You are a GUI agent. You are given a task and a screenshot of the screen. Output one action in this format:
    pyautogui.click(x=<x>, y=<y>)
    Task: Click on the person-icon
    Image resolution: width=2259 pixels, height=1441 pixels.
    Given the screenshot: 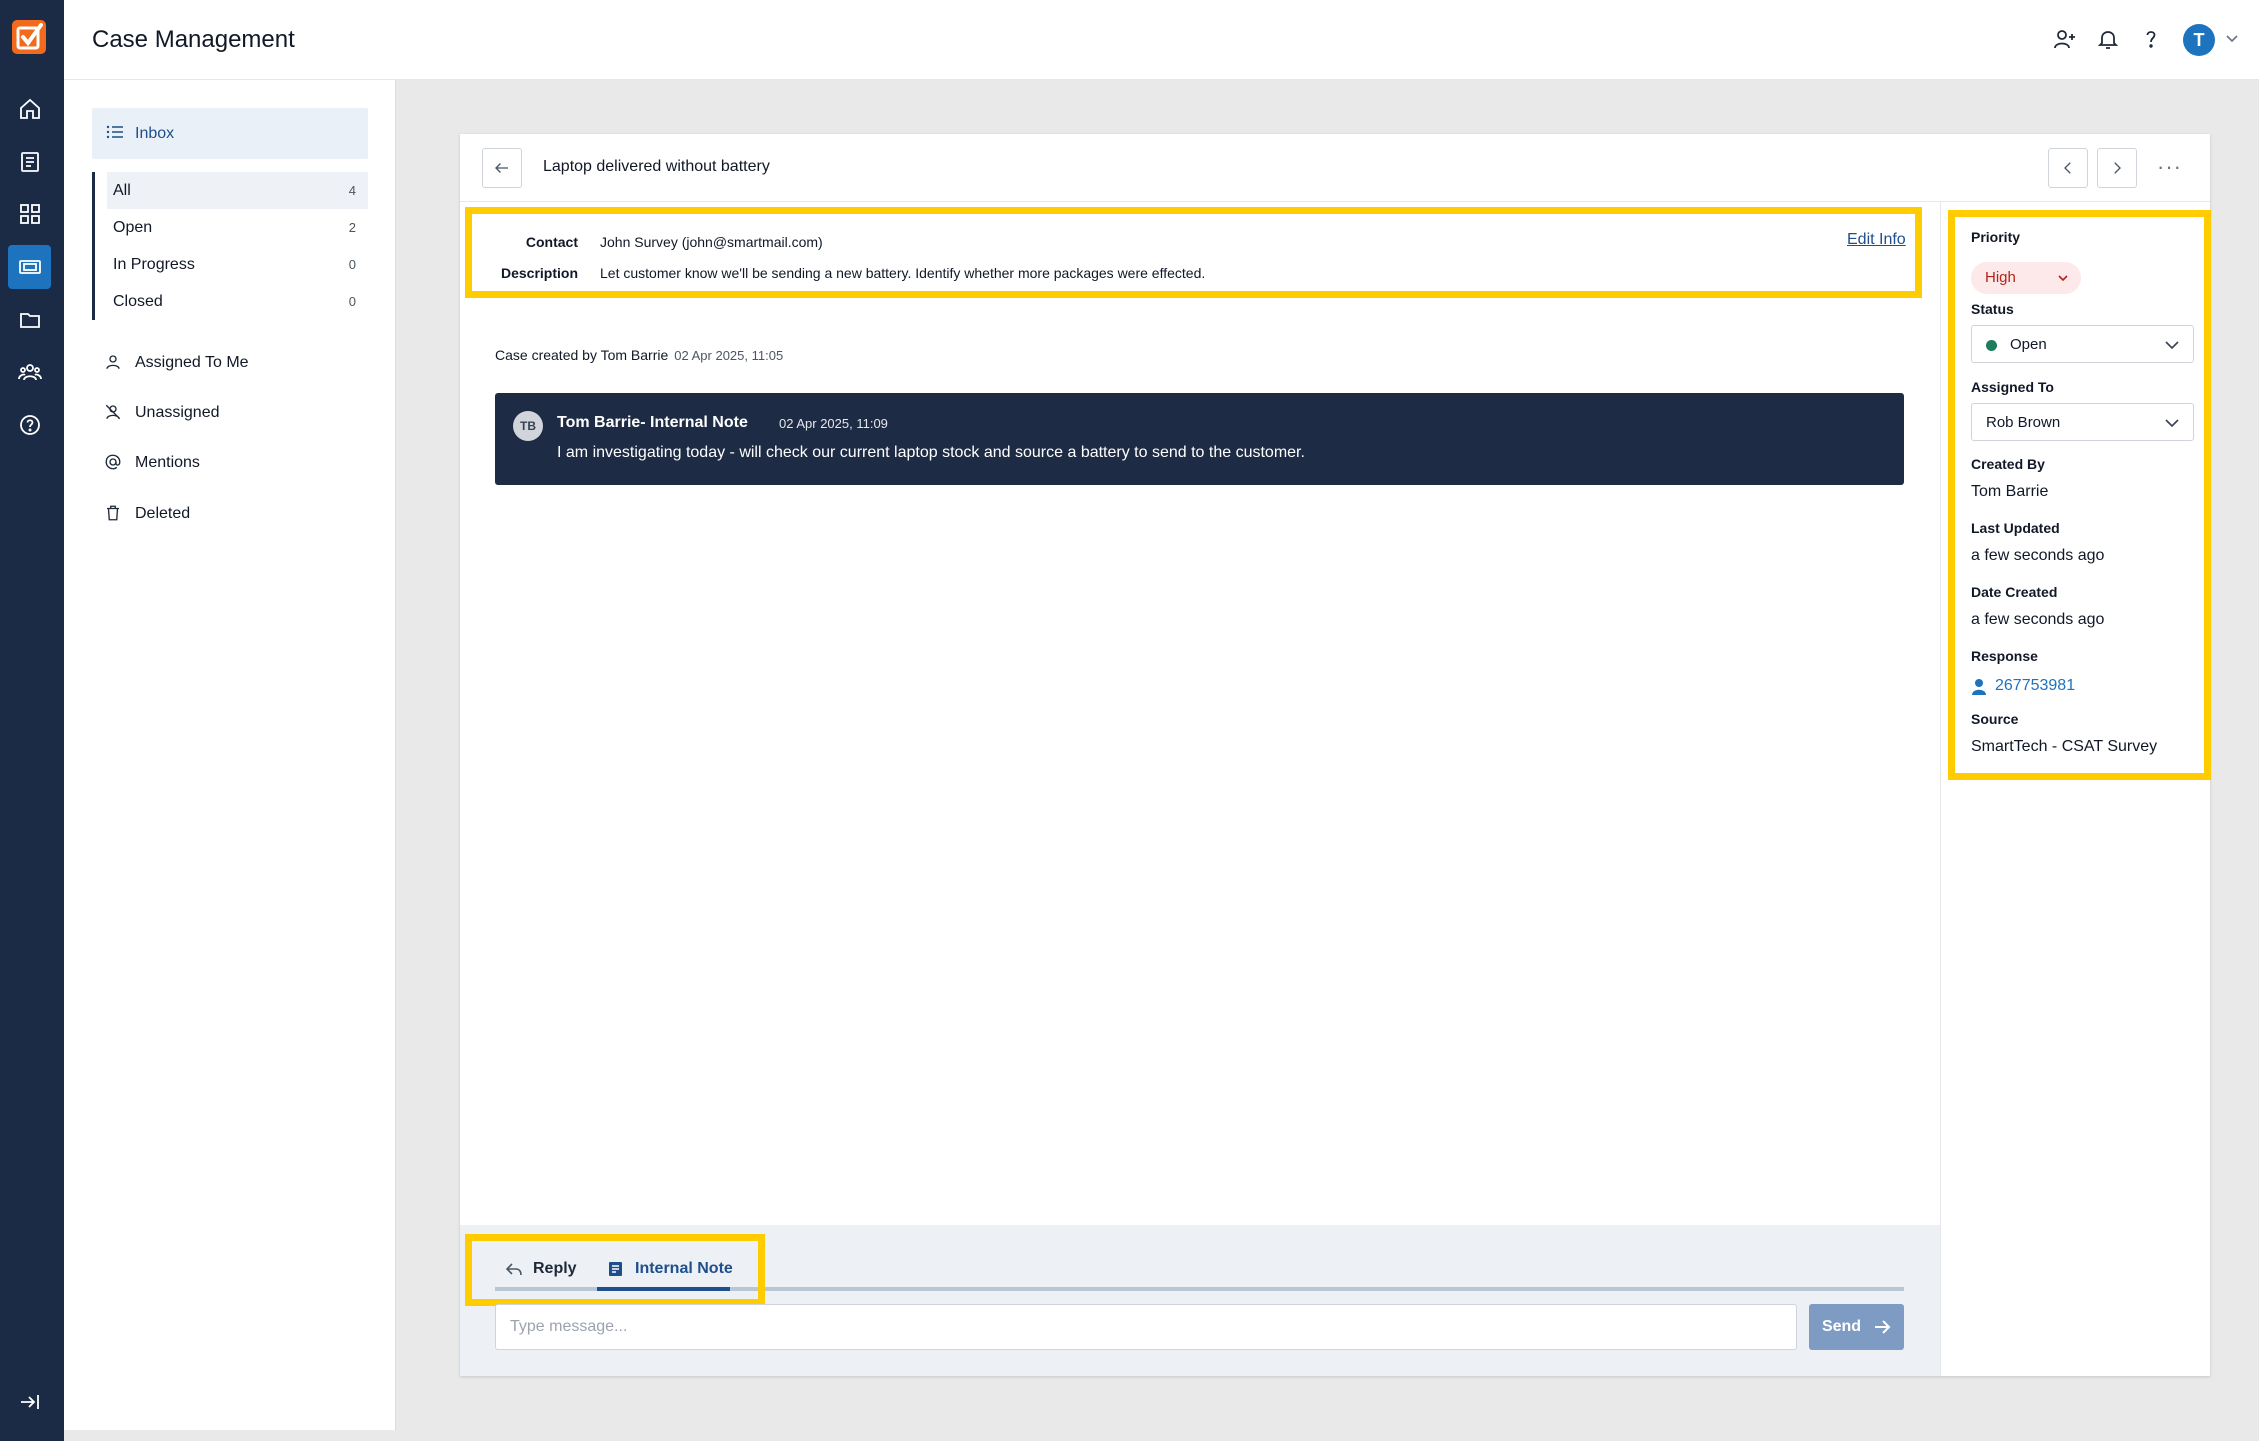 What is the action you would take?
    pyautogui.click(x=1979, y=687)
    